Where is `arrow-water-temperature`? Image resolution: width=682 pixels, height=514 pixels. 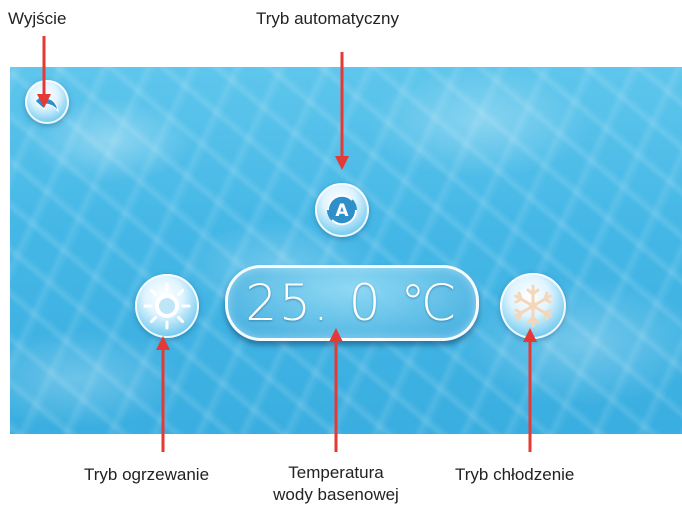 arrow-water-temperature is located at coordinates (336, 390).